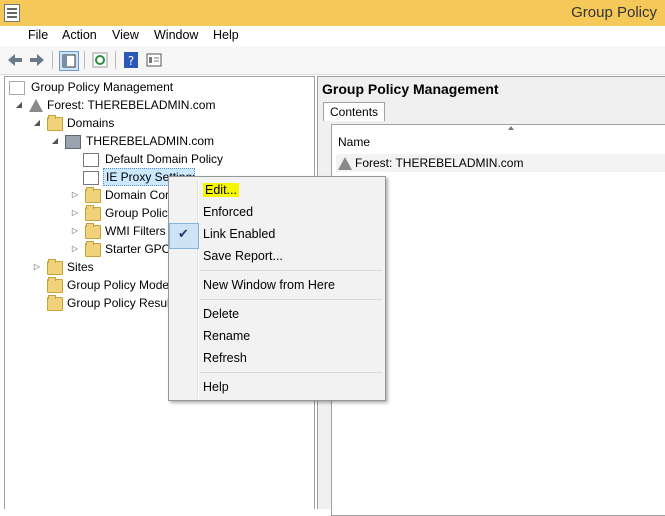 This screenshot has height=516, width=665. What do you see at coordinates (269, 285) in the screenshot?
I see `context-menu-new-window: New Window from Here` at bounding box center [269, 285].